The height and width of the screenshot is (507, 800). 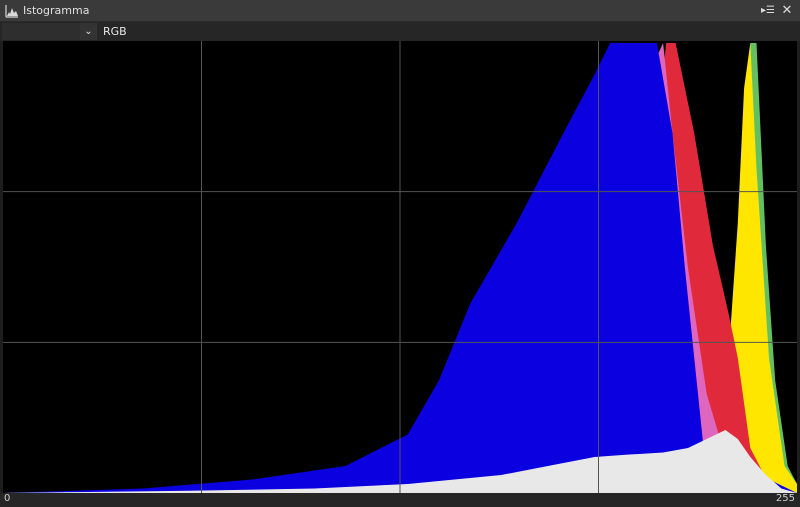 What do you see at coordinates (400, 500) in the screenshot?
I see `axis-footer: 0 255` at bounding box center [400, 500].